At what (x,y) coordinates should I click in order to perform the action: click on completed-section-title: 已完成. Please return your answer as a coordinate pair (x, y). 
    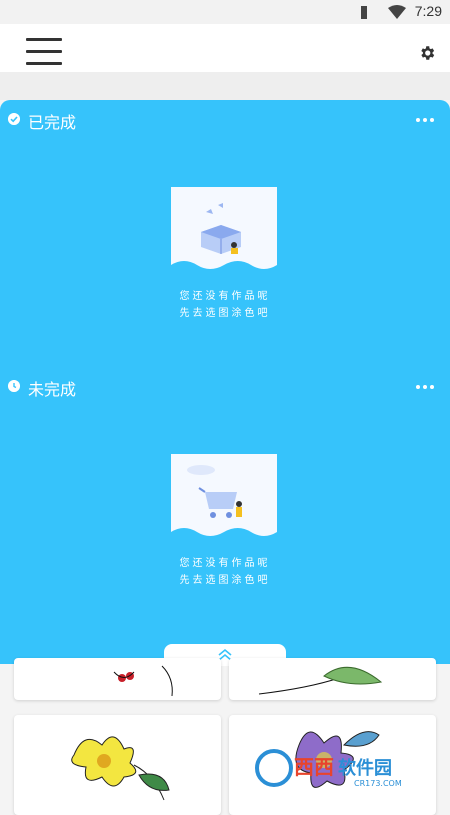
    Looking at the image, I should click on (52, 122).